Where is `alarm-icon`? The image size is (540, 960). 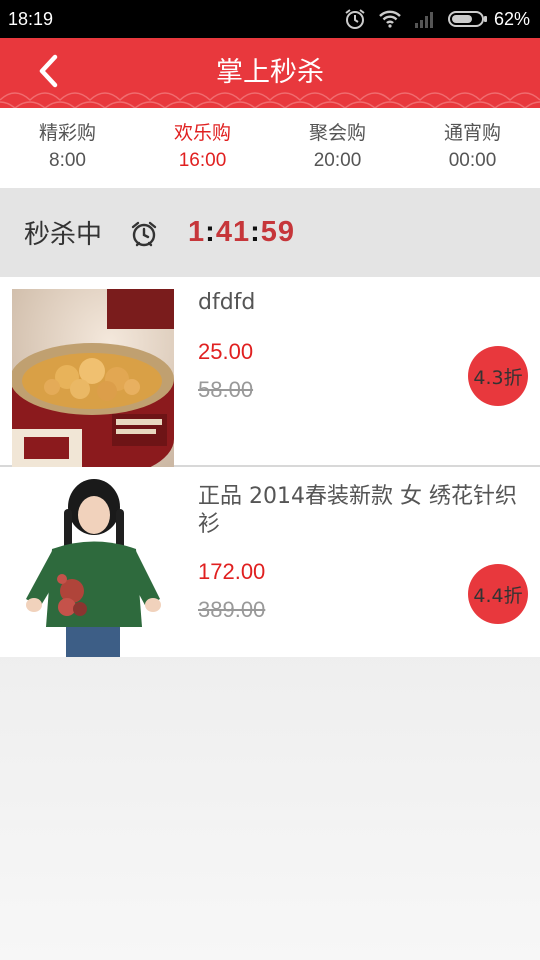
alarm-icon is located at coordinates (355, 19).